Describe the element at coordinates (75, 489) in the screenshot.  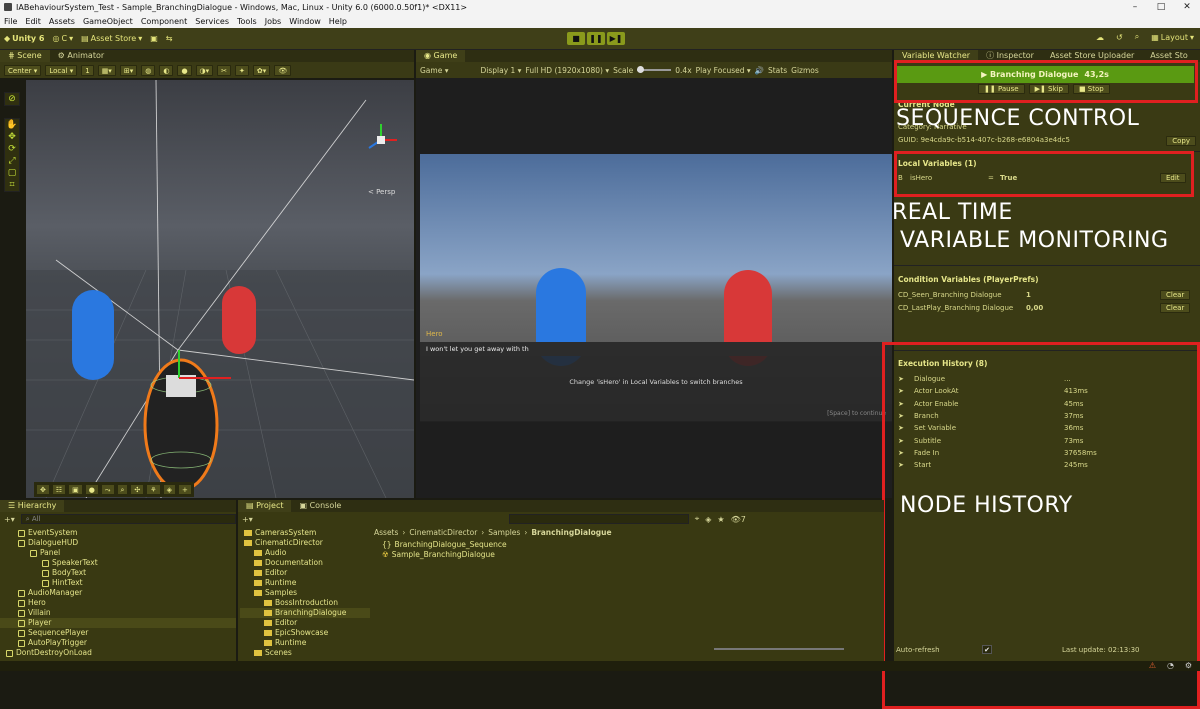
I see `overlay-image-icon: ▣` at that location.